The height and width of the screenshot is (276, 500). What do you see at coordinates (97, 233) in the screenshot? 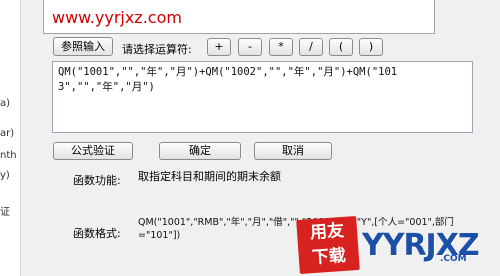
I see `function-format-label: 函数格式:` at bounding box center [97, 233].